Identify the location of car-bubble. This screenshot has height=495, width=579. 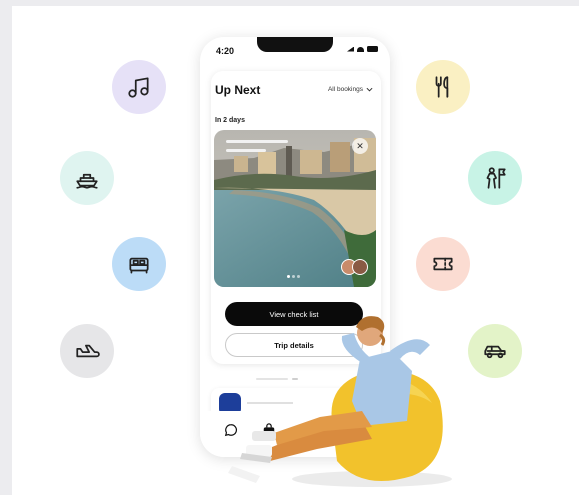
(495, 351).